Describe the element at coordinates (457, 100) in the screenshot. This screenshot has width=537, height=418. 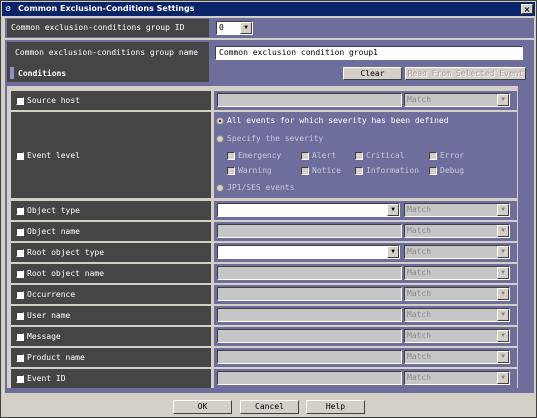
I see `source-host-match-select: Match ▼` at that location.